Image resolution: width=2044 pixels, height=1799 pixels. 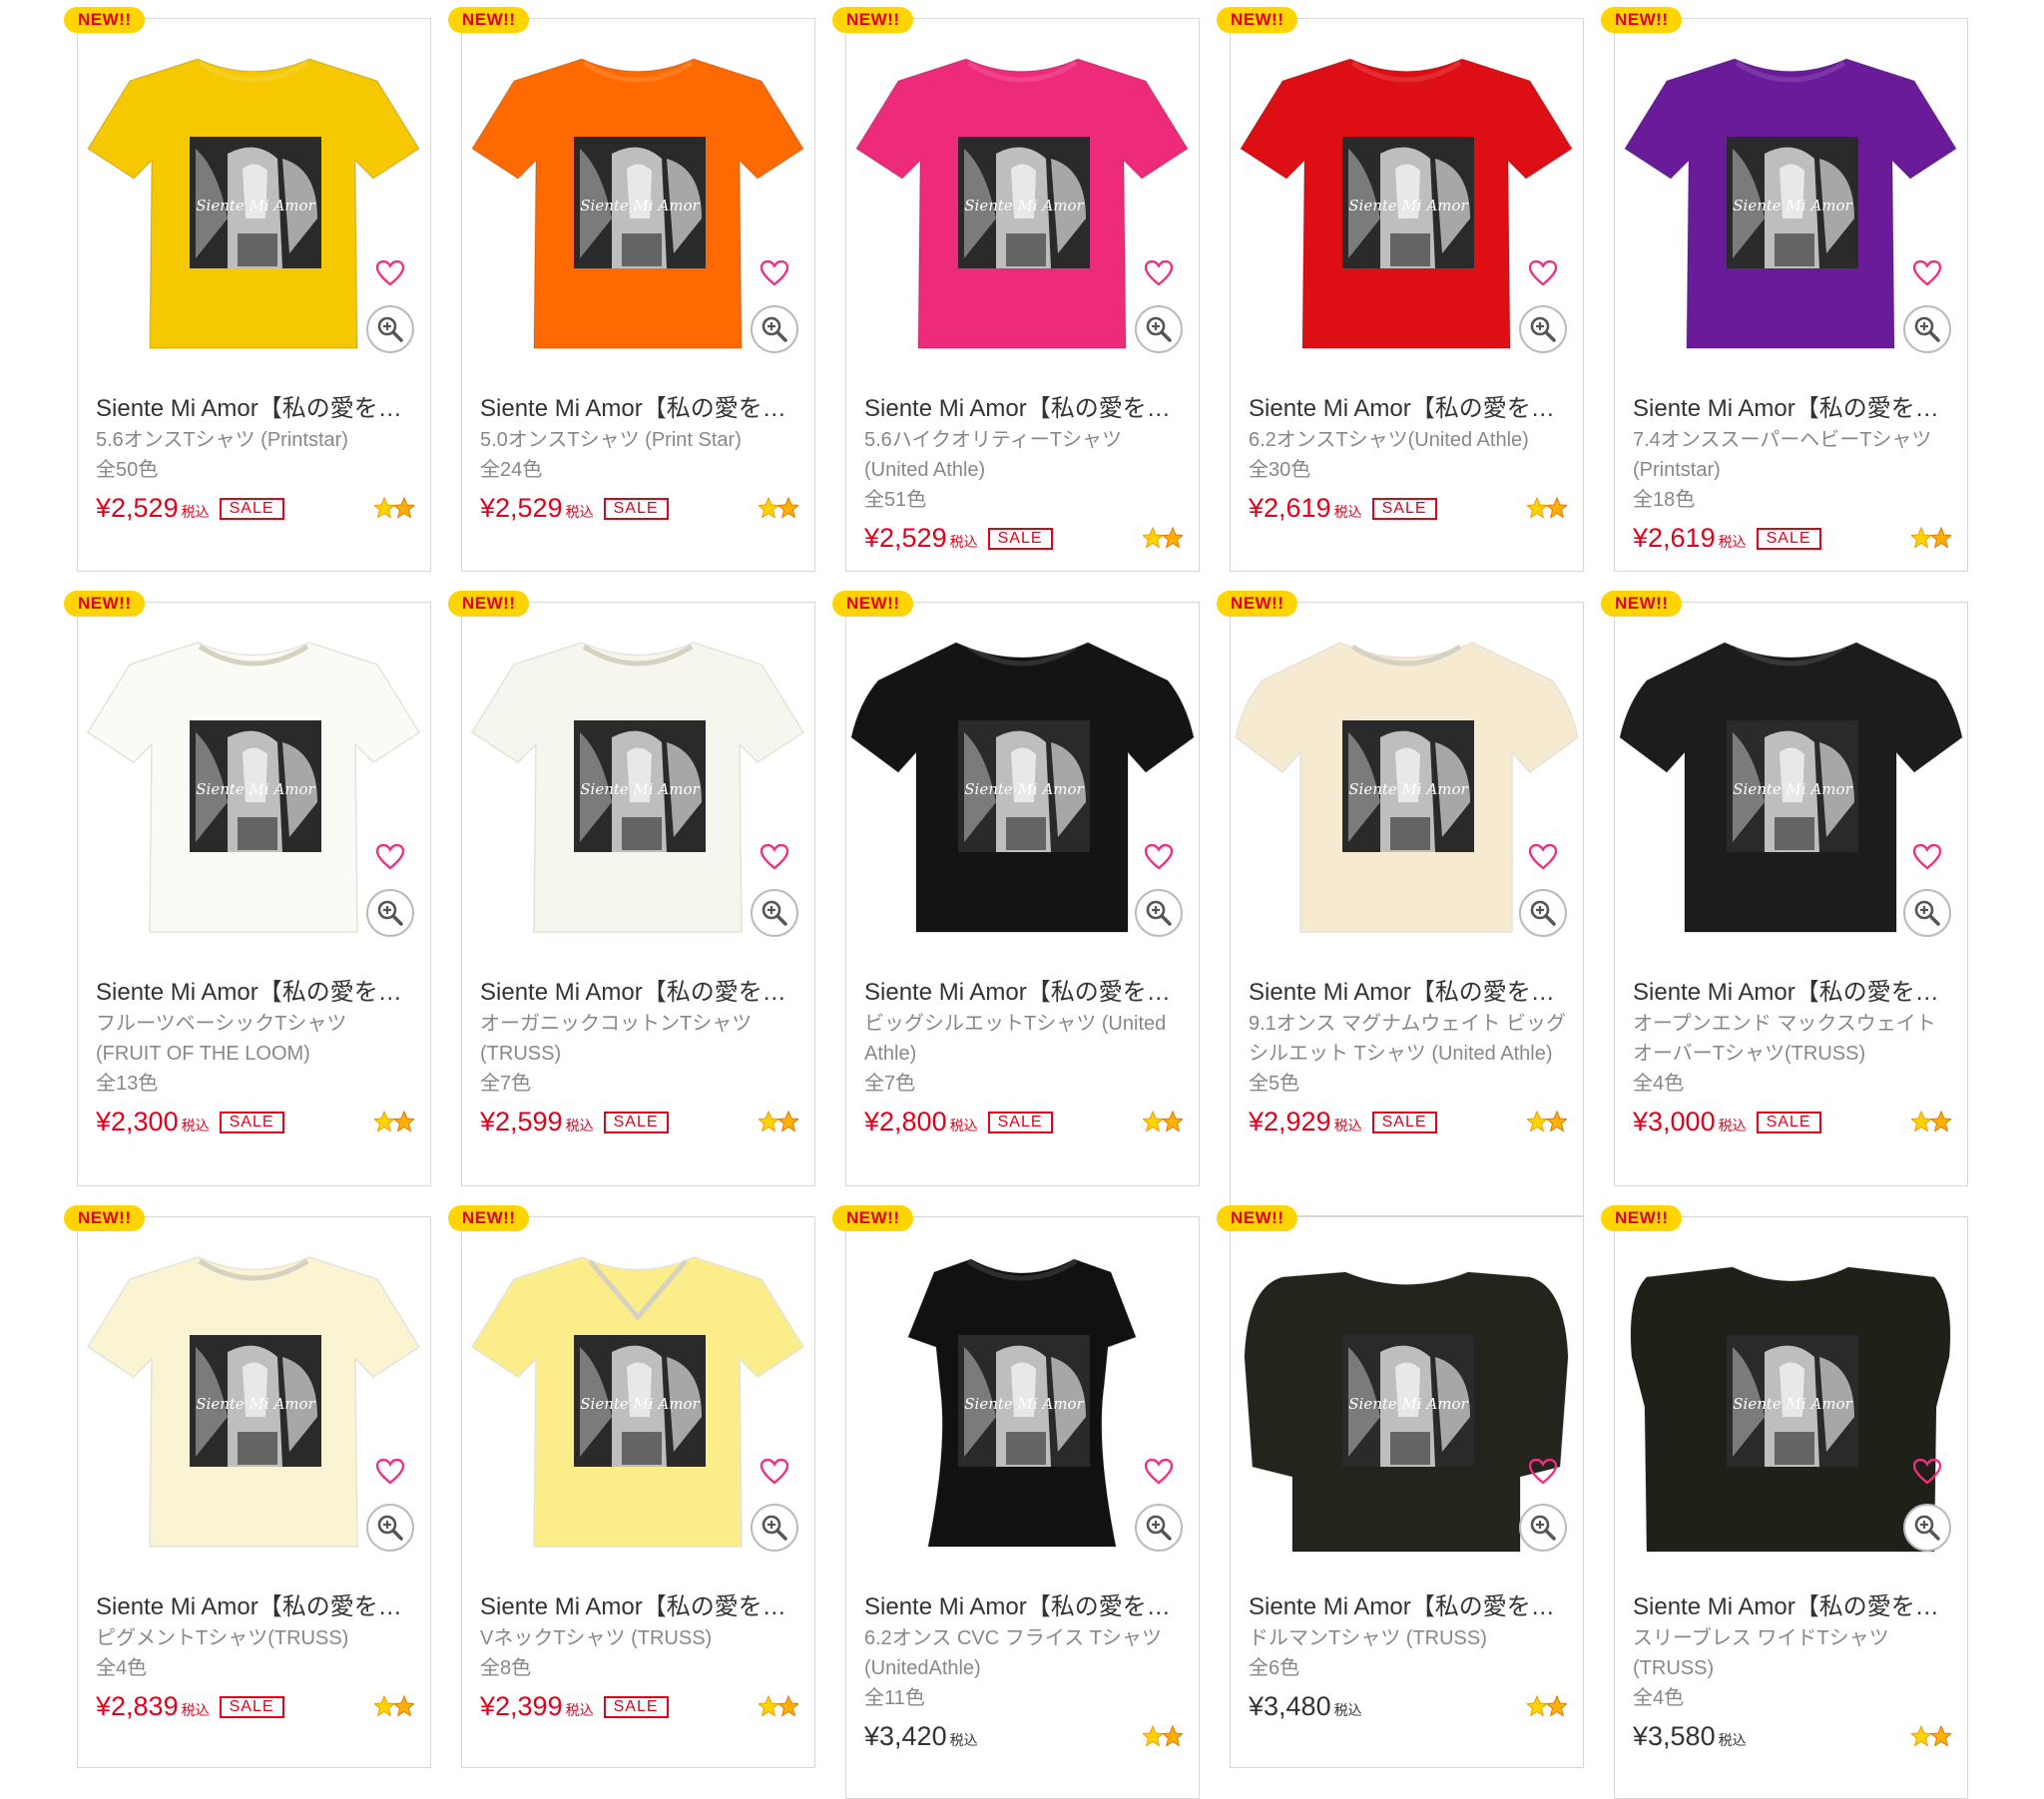 What do you see at coordinates (137, 1706) in the screenshot?
I see `product-price: ¥2,839` at bounding box center [137, 1706].